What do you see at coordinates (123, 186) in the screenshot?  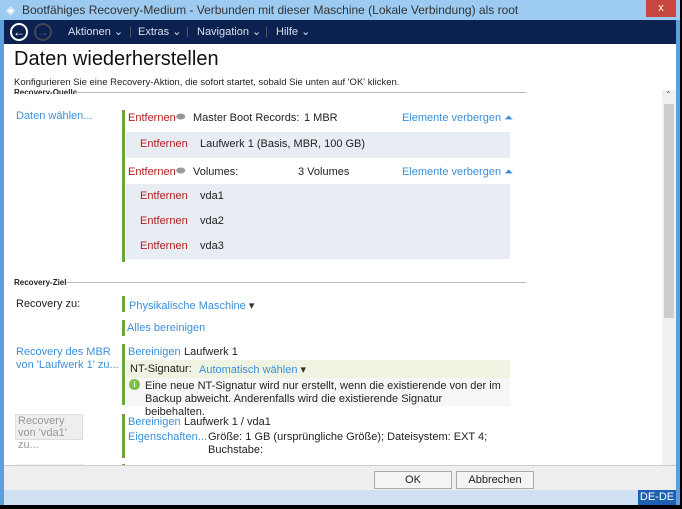 I see `source-bar` at bounding box center [123, 186].